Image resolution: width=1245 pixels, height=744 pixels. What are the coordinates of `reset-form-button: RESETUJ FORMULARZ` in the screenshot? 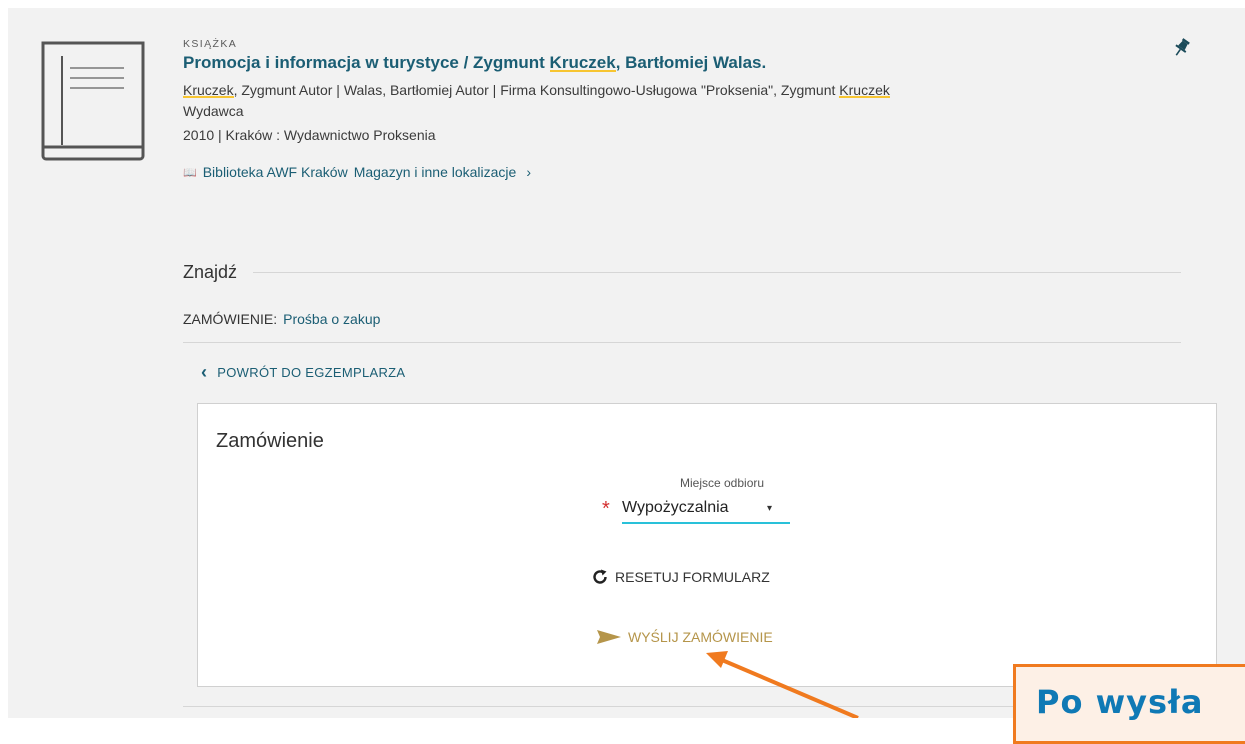 It's located at (680, 577).